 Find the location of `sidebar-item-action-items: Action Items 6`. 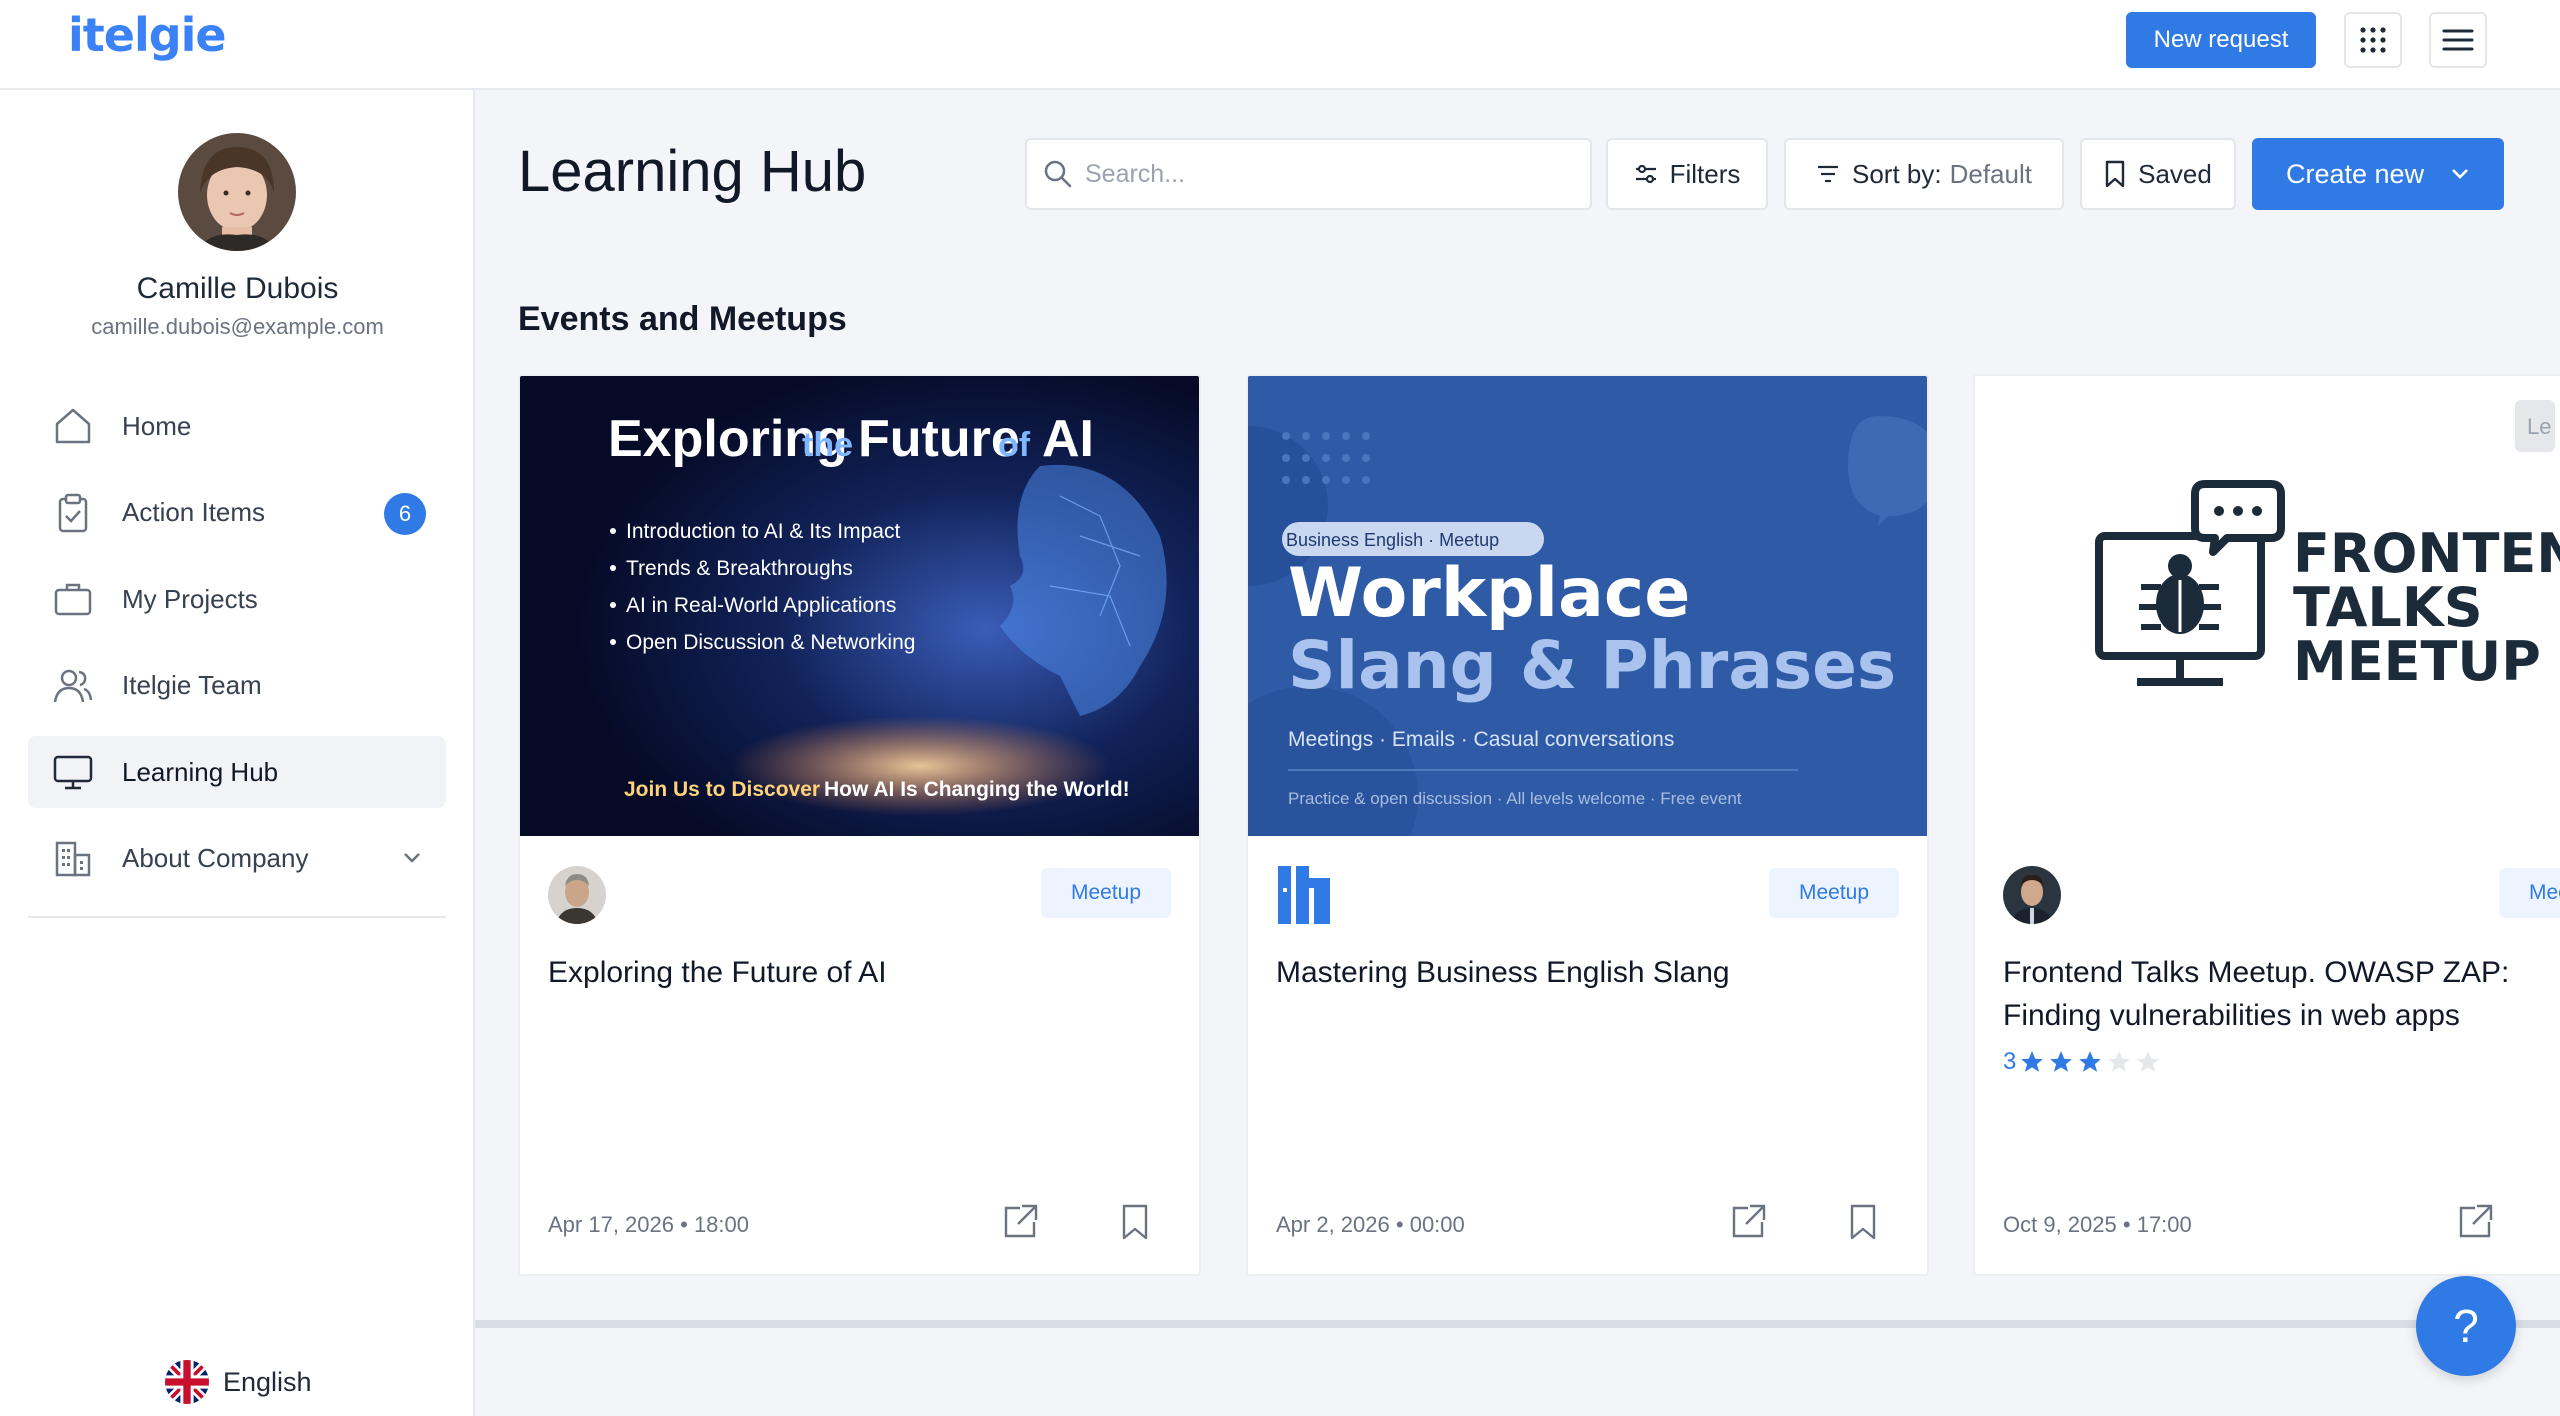

sidebar-item-action-items: Action Items 6 is located at coordinates (237, 513).